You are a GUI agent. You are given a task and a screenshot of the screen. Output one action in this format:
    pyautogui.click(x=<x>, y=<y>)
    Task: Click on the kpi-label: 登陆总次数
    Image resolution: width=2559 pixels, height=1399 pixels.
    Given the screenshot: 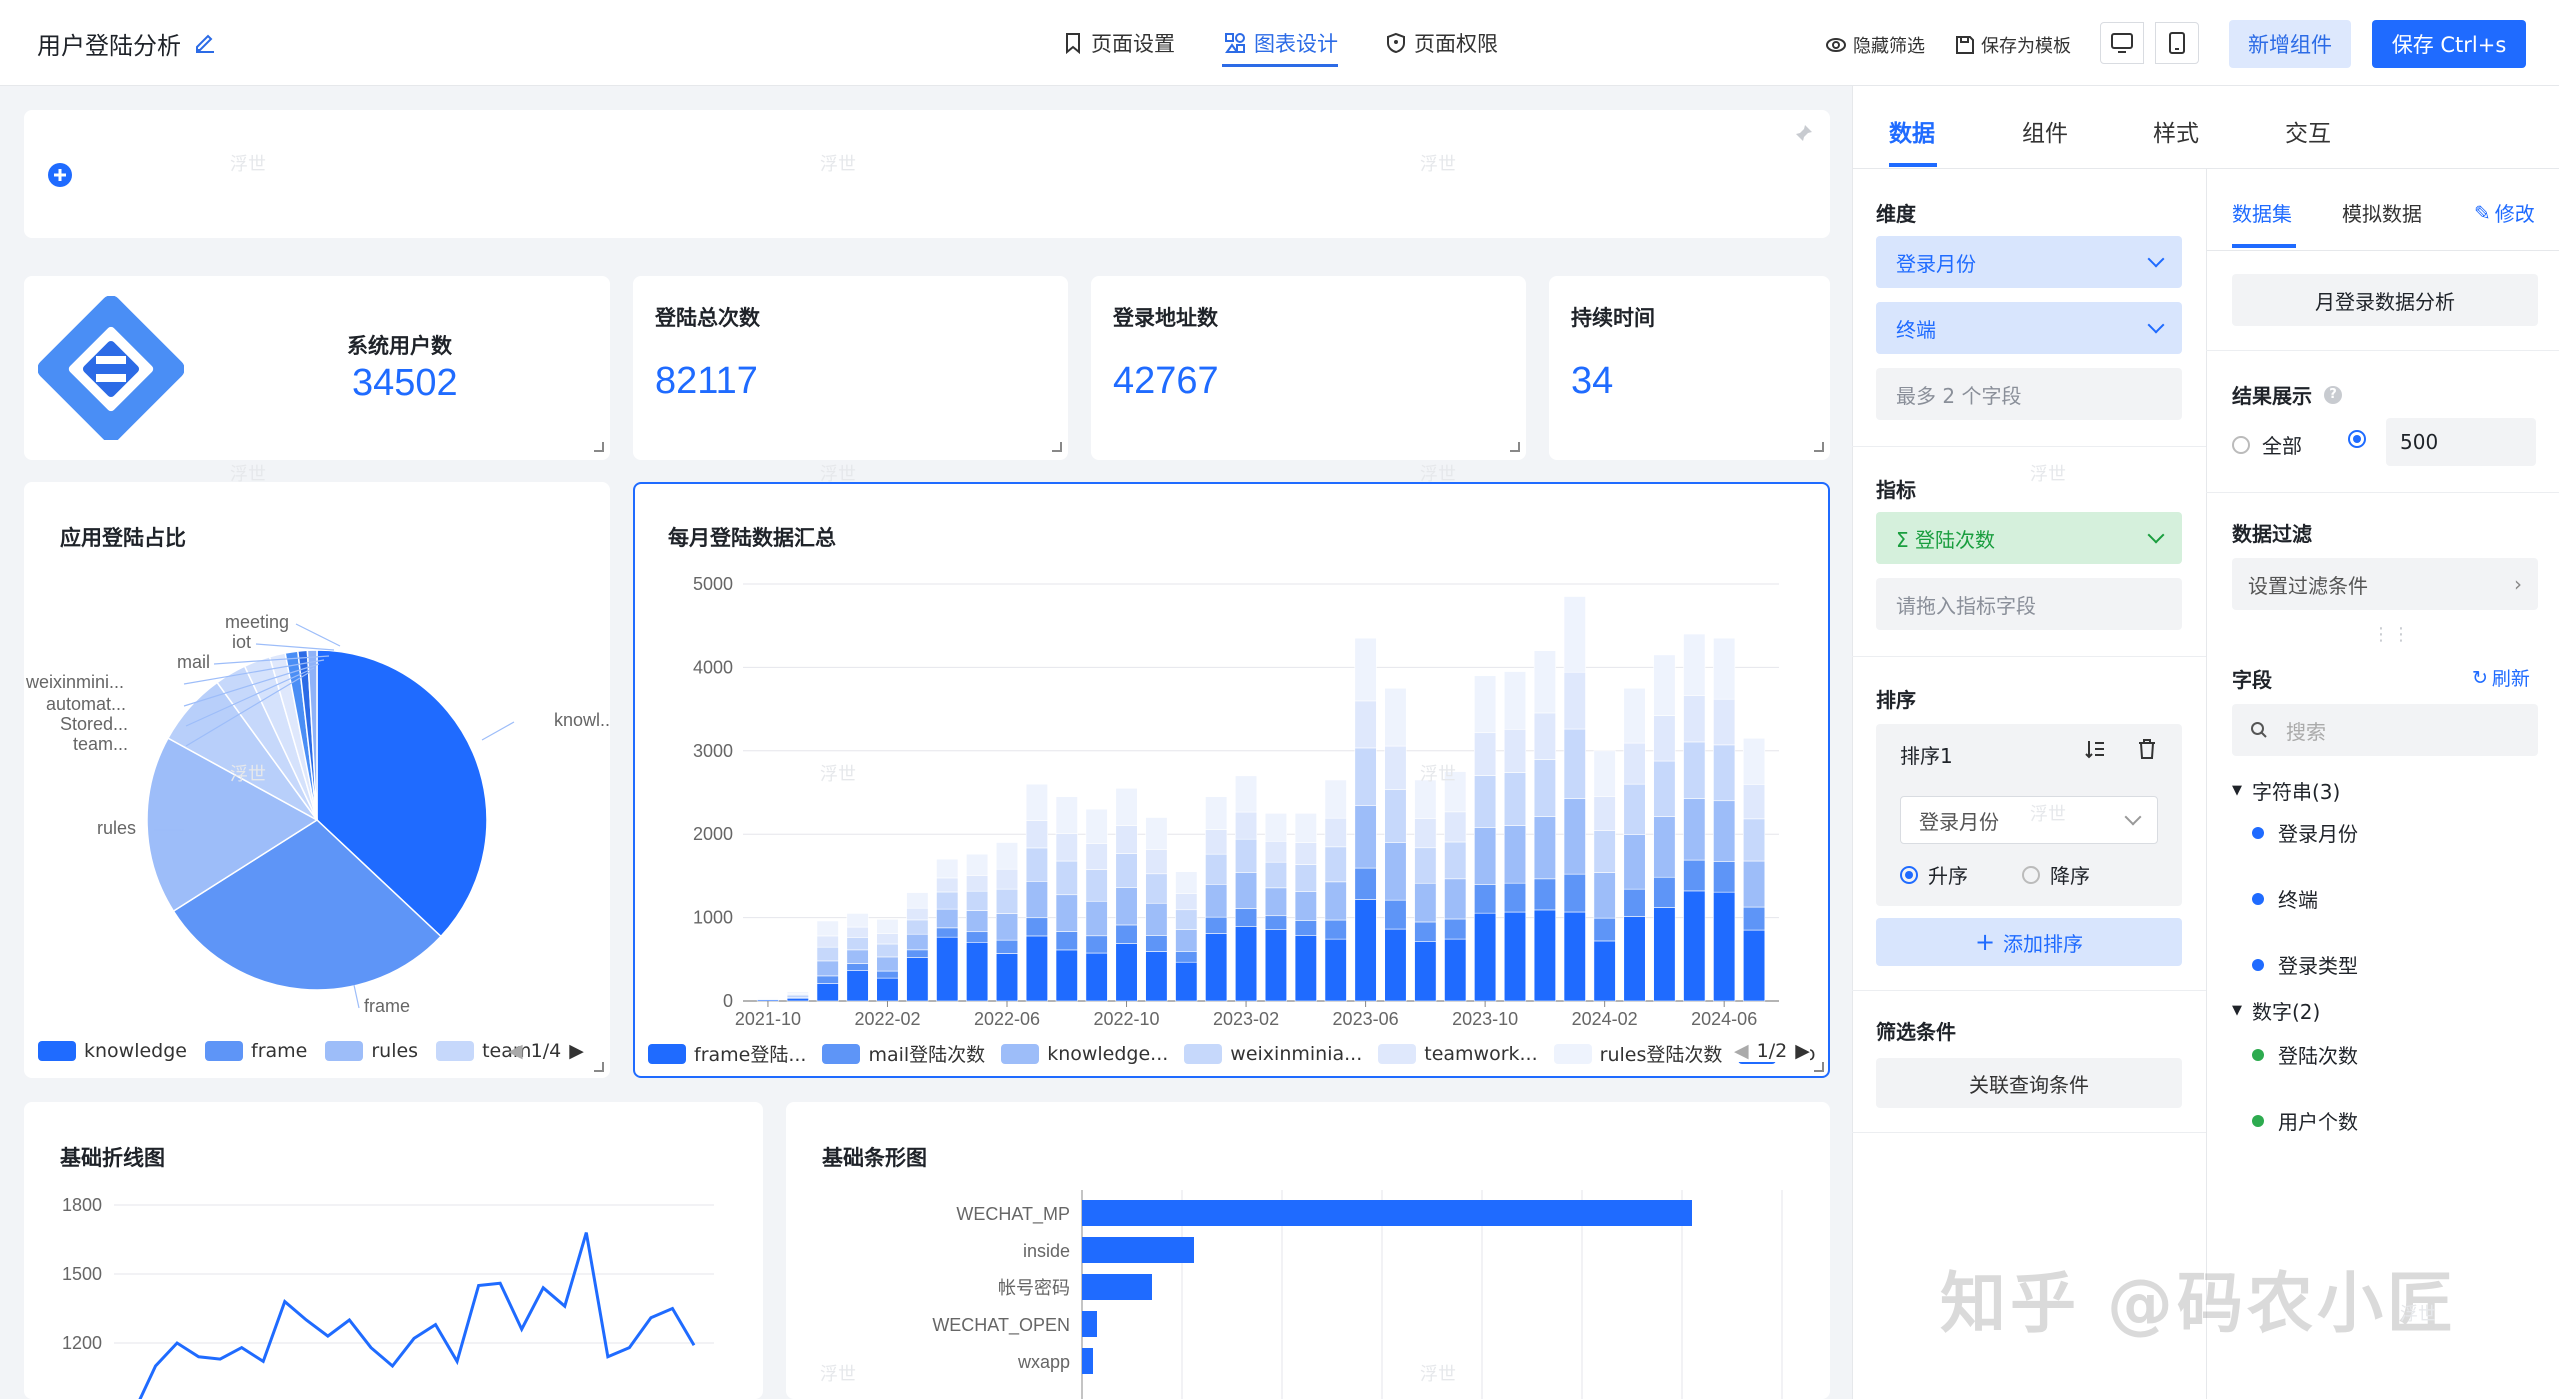 What is the action you would take?
    pyautogui.click(x=707, y=318)
    